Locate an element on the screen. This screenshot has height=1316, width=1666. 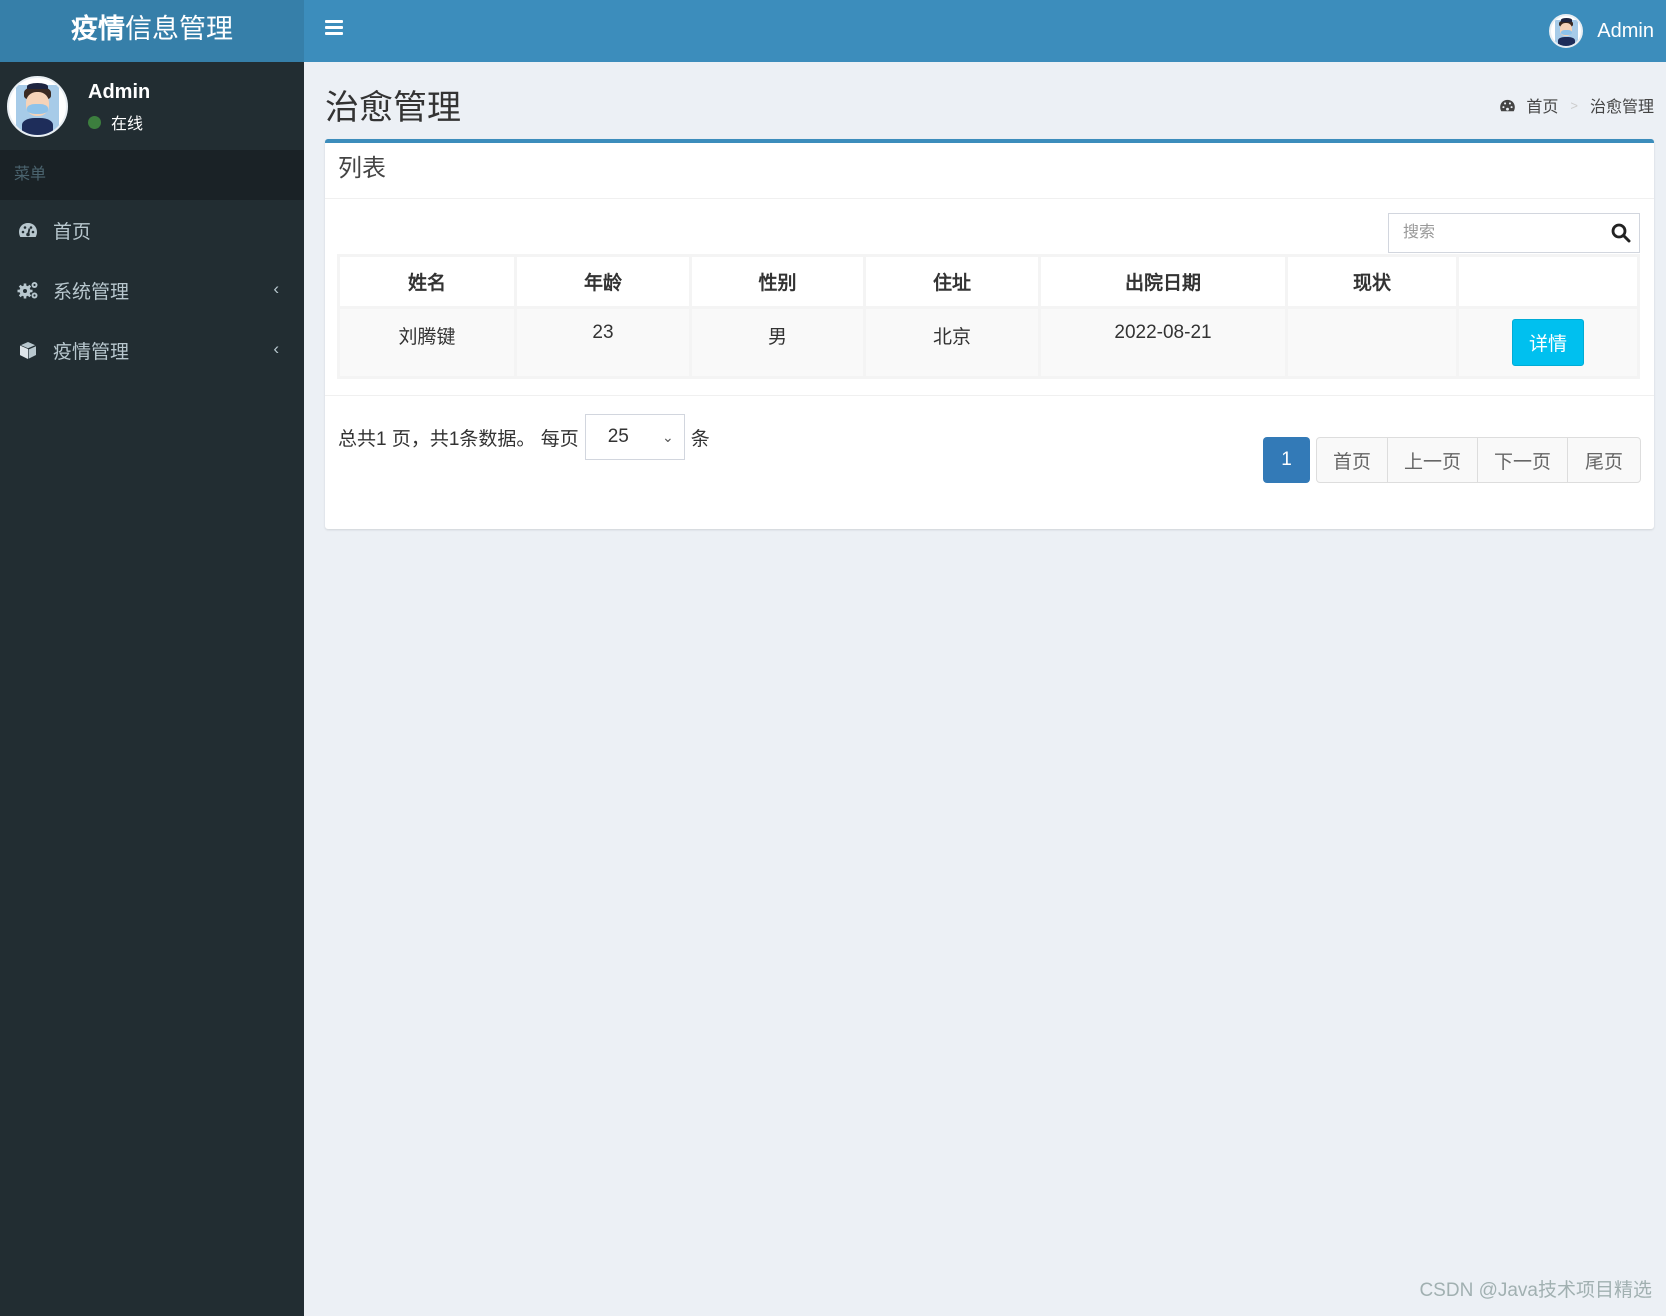
online-status-icon is located at coordinates (94, 122).